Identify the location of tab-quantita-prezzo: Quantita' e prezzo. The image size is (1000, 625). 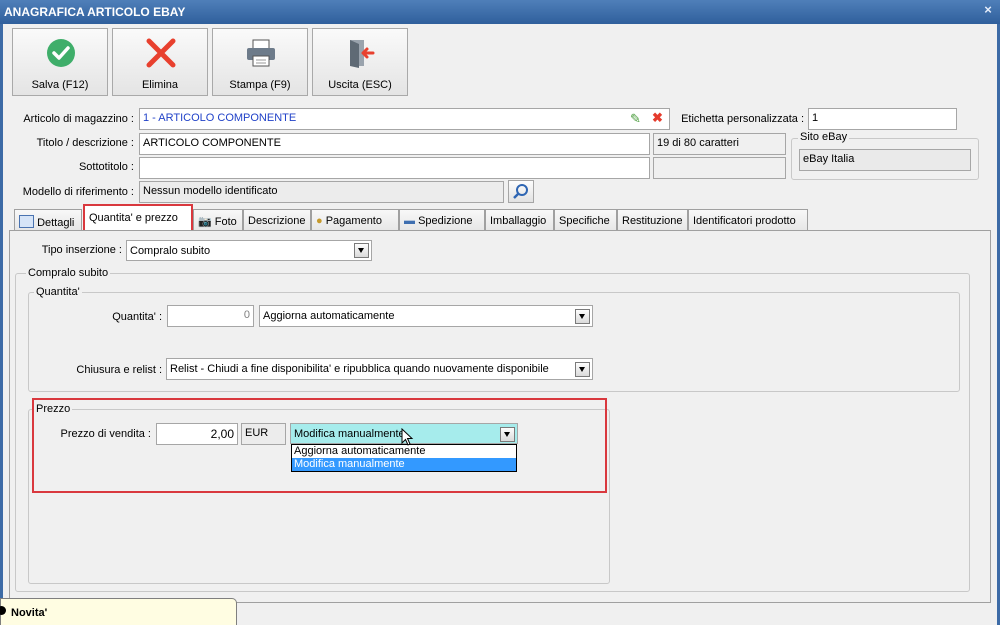
(138, 217).